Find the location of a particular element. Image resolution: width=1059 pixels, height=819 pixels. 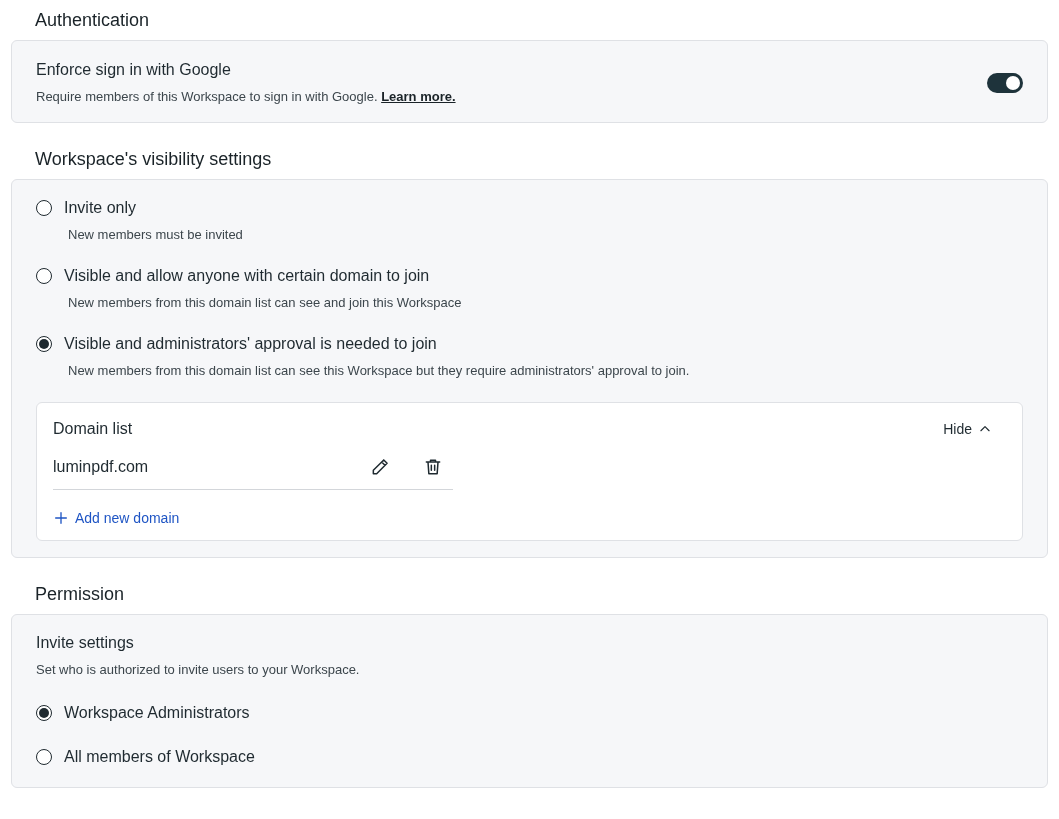

setting-title: Invite settings is located at coordinates (85, 643).